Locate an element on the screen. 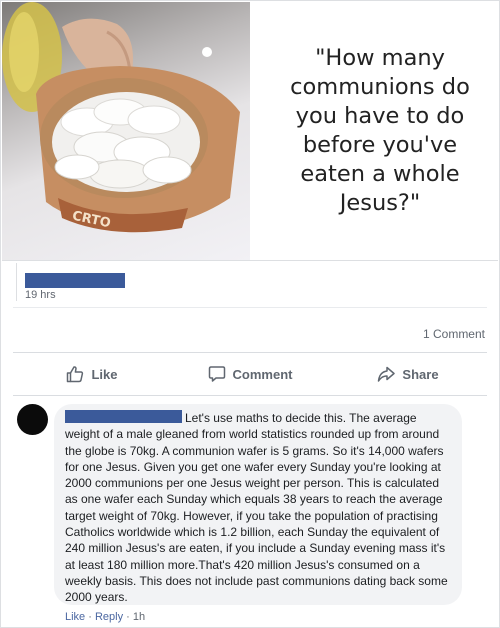  comment-like-link: Like is located at coordinates (75, 617).